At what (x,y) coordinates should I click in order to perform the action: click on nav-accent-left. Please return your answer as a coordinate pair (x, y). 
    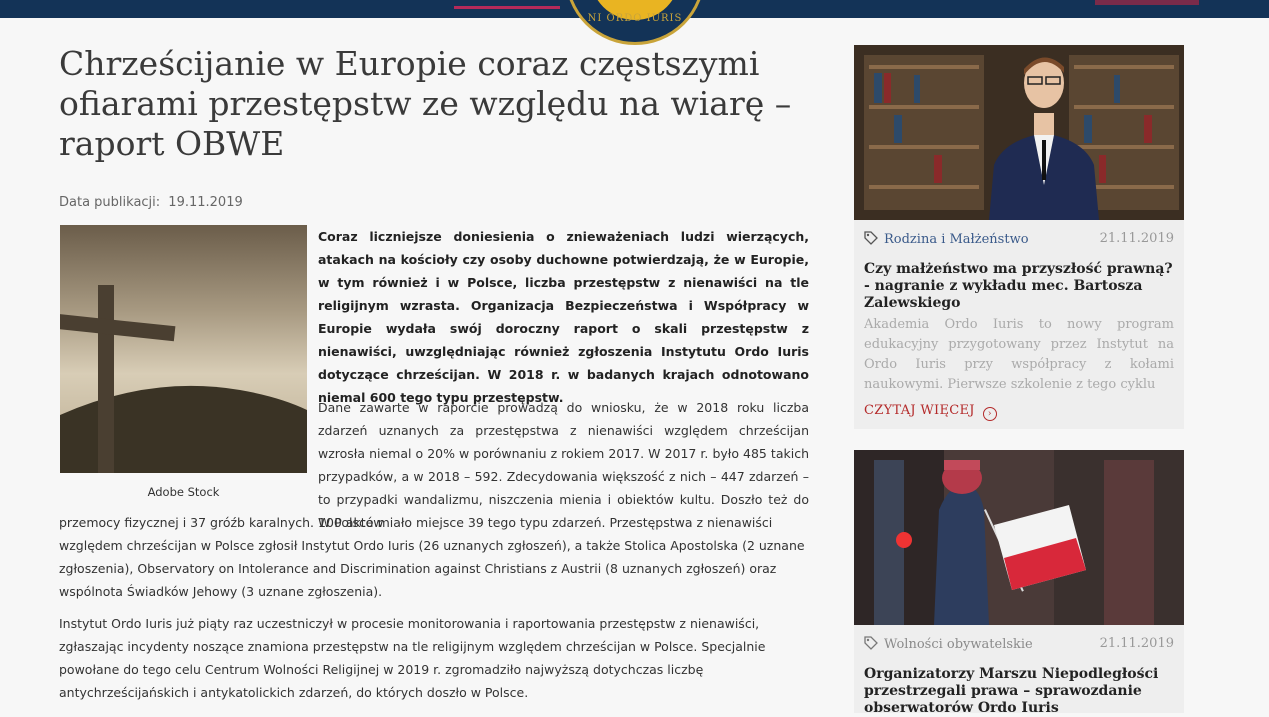
    Looking at the image, I should click on (507, 7).